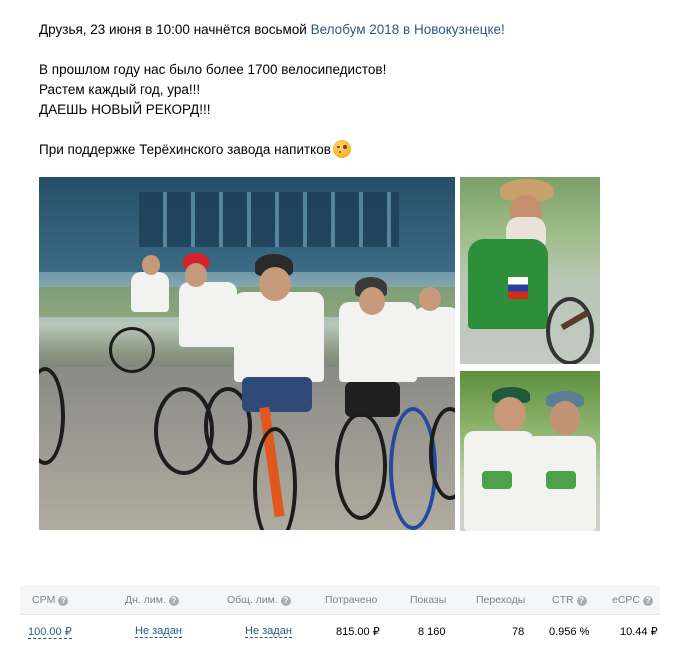 The height and width of the screenshot is (667, 681). What do you see at coordinates (501, 599) in the screenshot?
I see `header-clicks: Переходы` at bounding box center [501, 599].